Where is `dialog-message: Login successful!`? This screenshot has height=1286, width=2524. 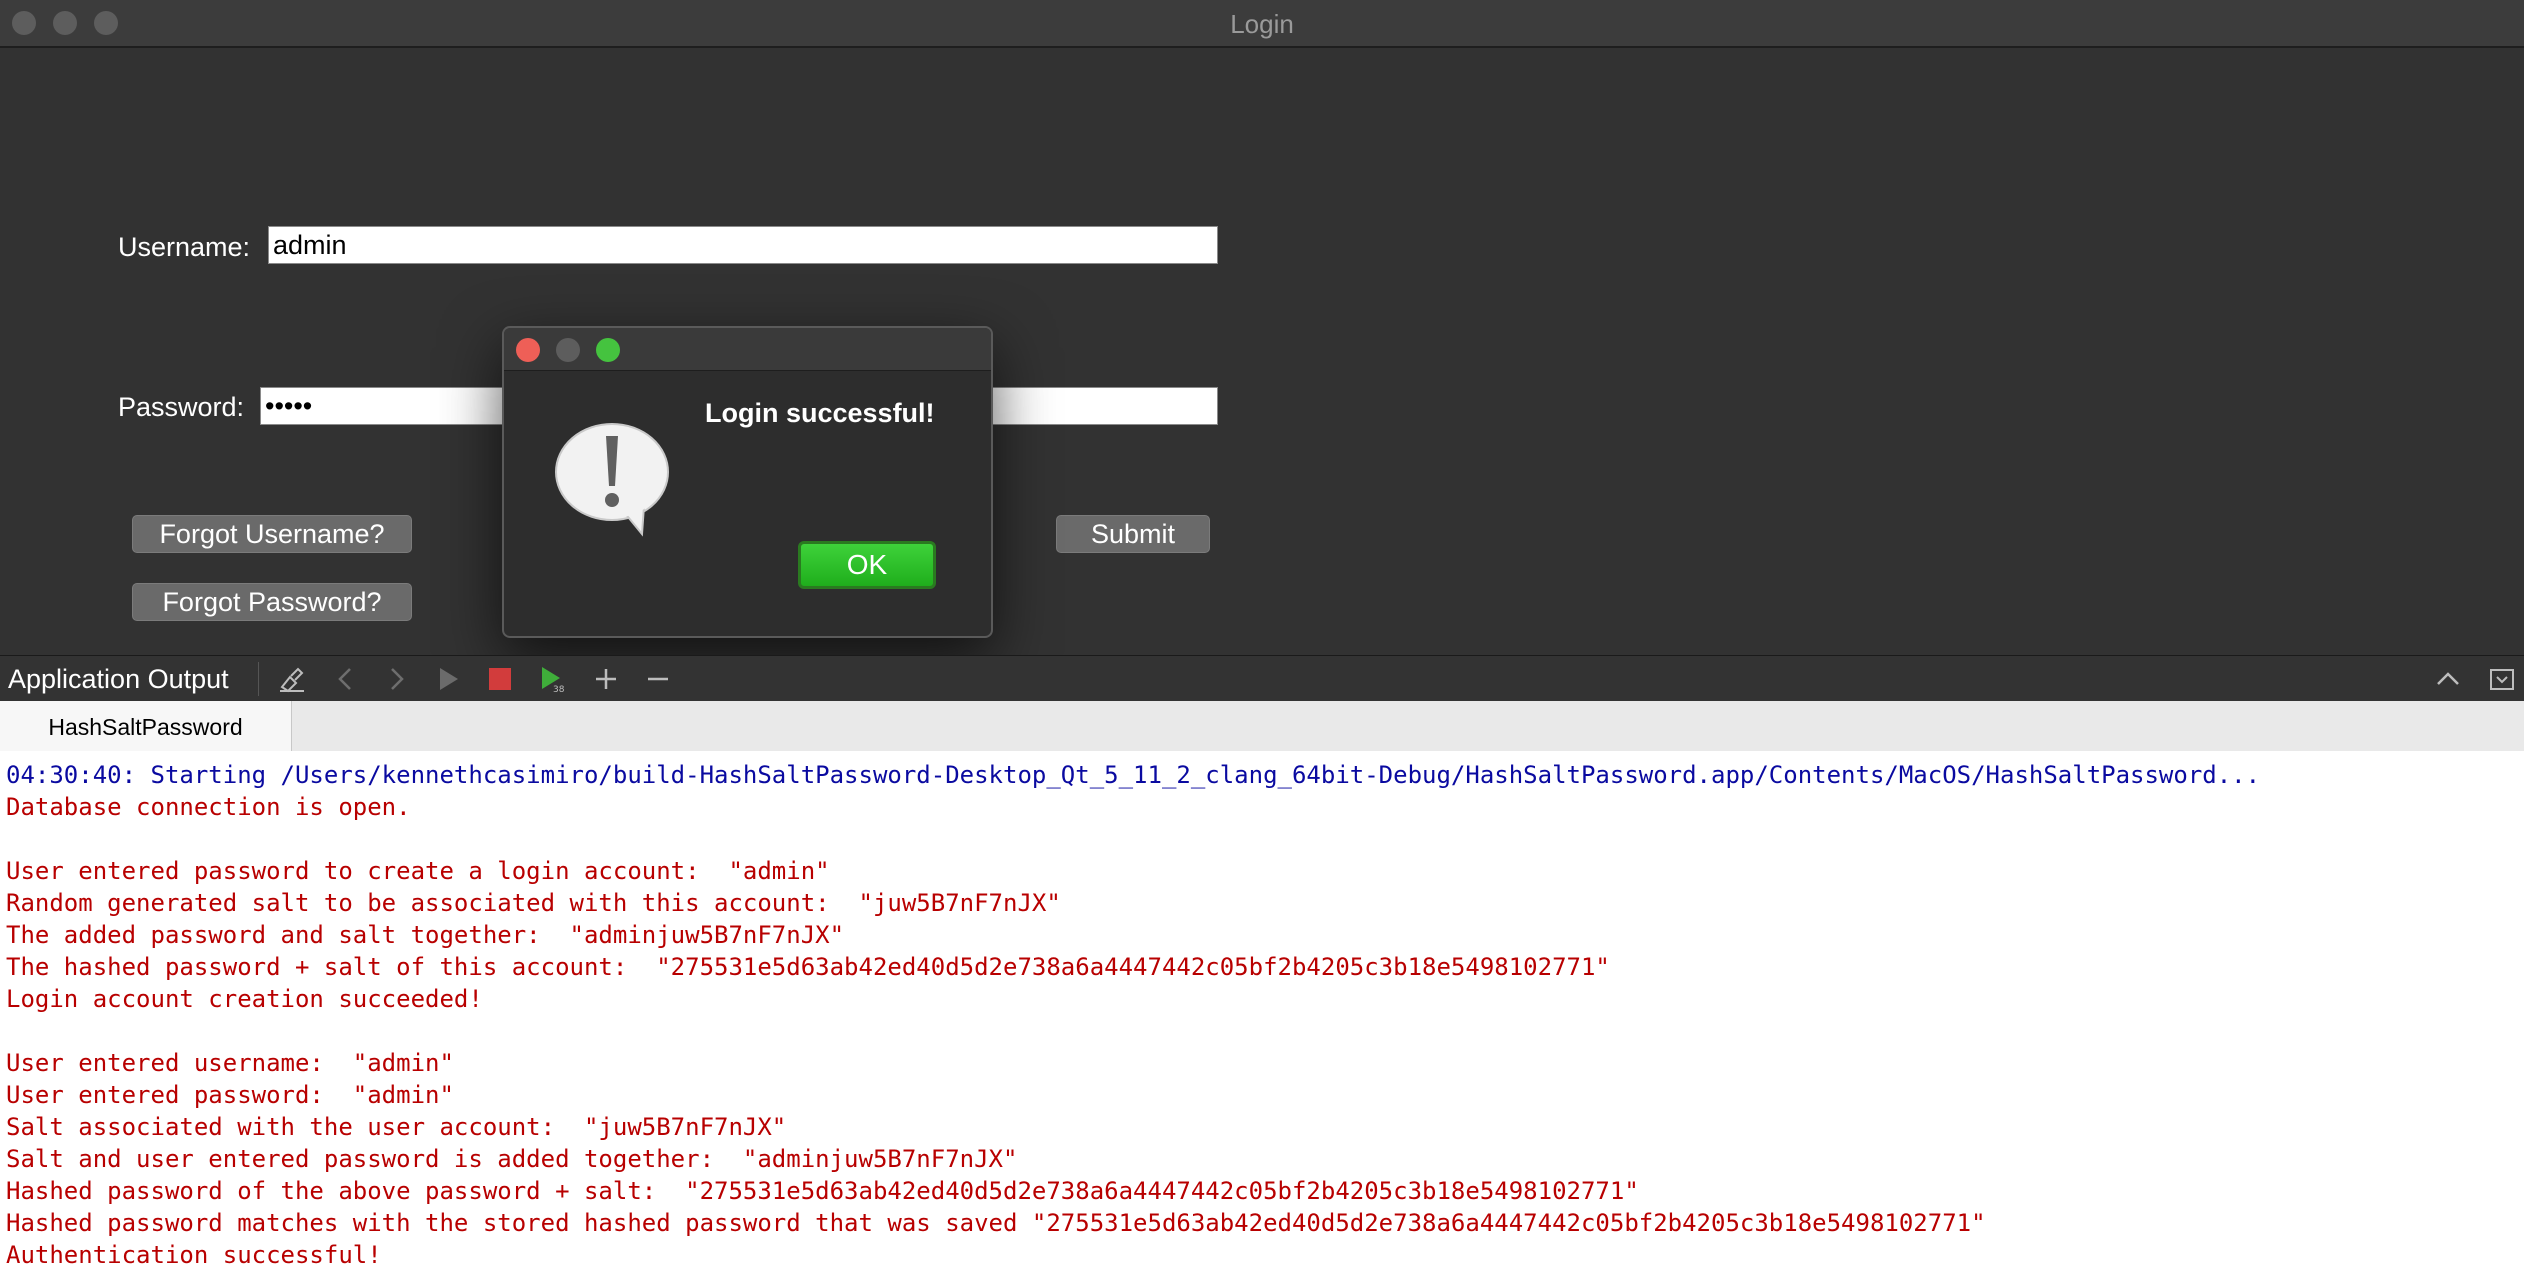
dialog-message: Login successful! is located at coordinates (820, 413).